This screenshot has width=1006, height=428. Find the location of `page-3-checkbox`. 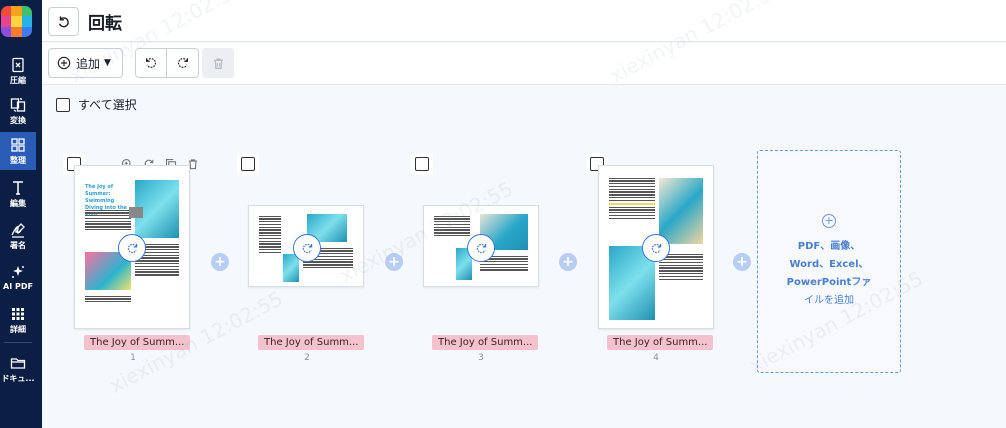

page-3-checkbox is located at coordinates (422, 164).